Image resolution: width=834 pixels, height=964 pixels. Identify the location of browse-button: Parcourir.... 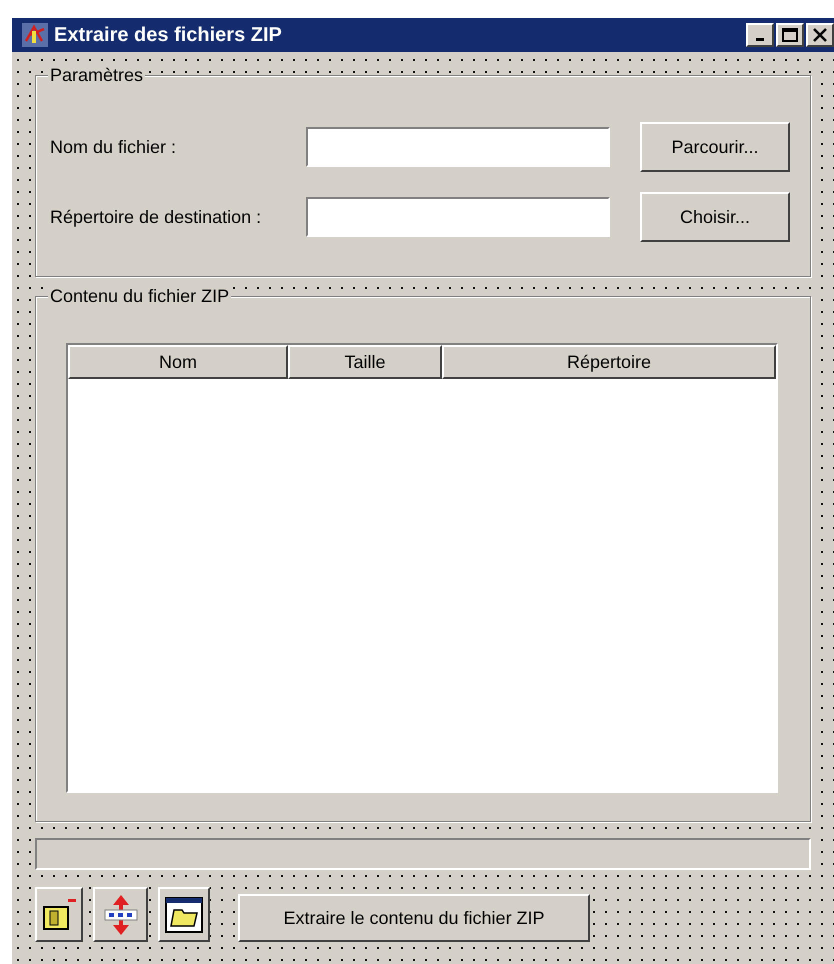
(715, 147).